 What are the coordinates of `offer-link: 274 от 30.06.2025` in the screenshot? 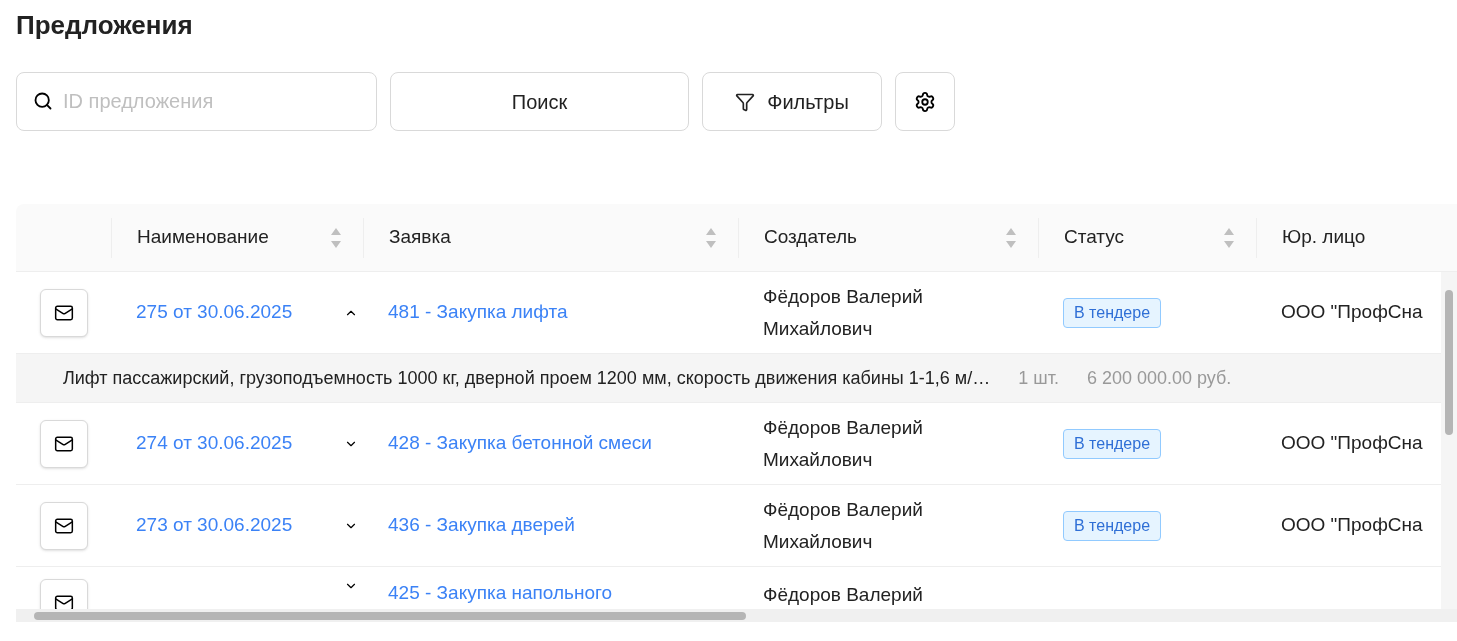 It's located at (214, 443).